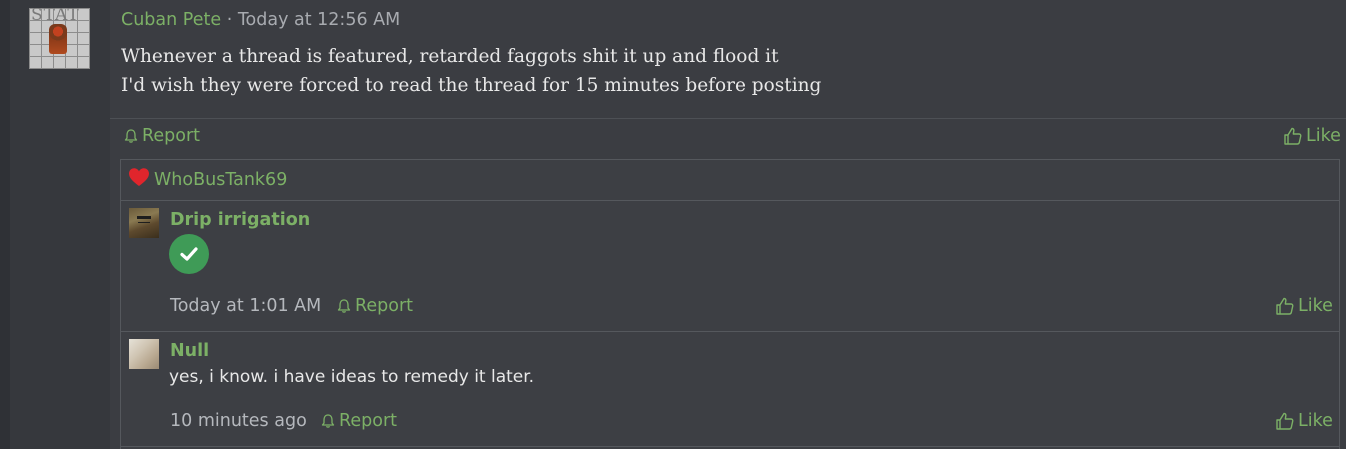  I want to click on reply-author-name: Null, so click(189, 351).